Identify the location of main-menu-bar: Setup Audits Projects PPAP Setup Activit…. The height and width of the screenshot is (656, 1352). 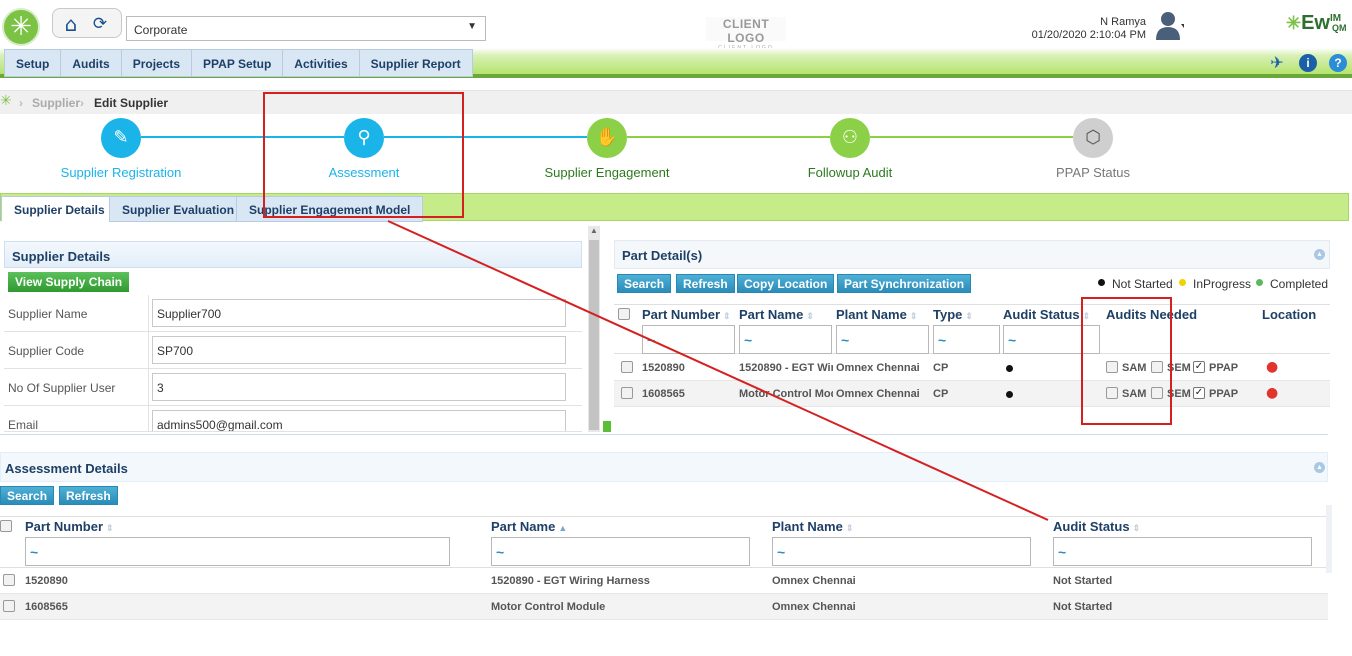
(676, 63).